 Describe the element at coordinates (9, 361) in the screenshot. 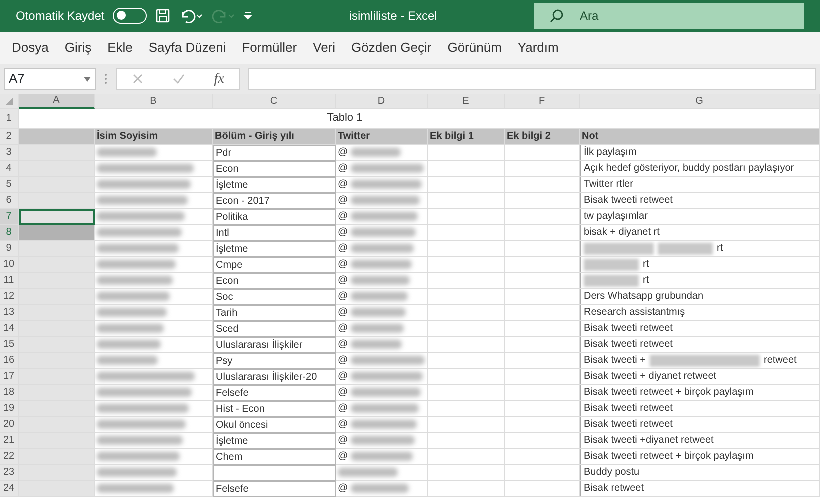

I see `row-header: 16` at that location.